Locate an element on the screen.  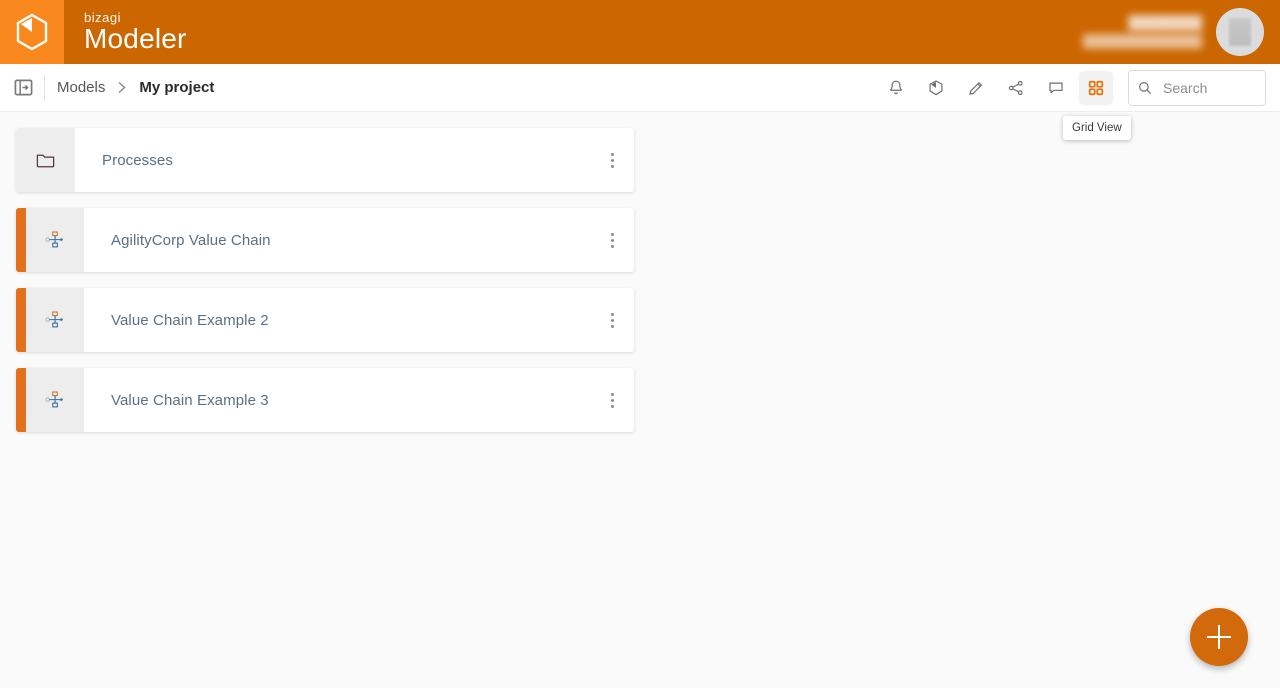
grid-view-tooltip: Grid View is located at coordinates (1097, 128).